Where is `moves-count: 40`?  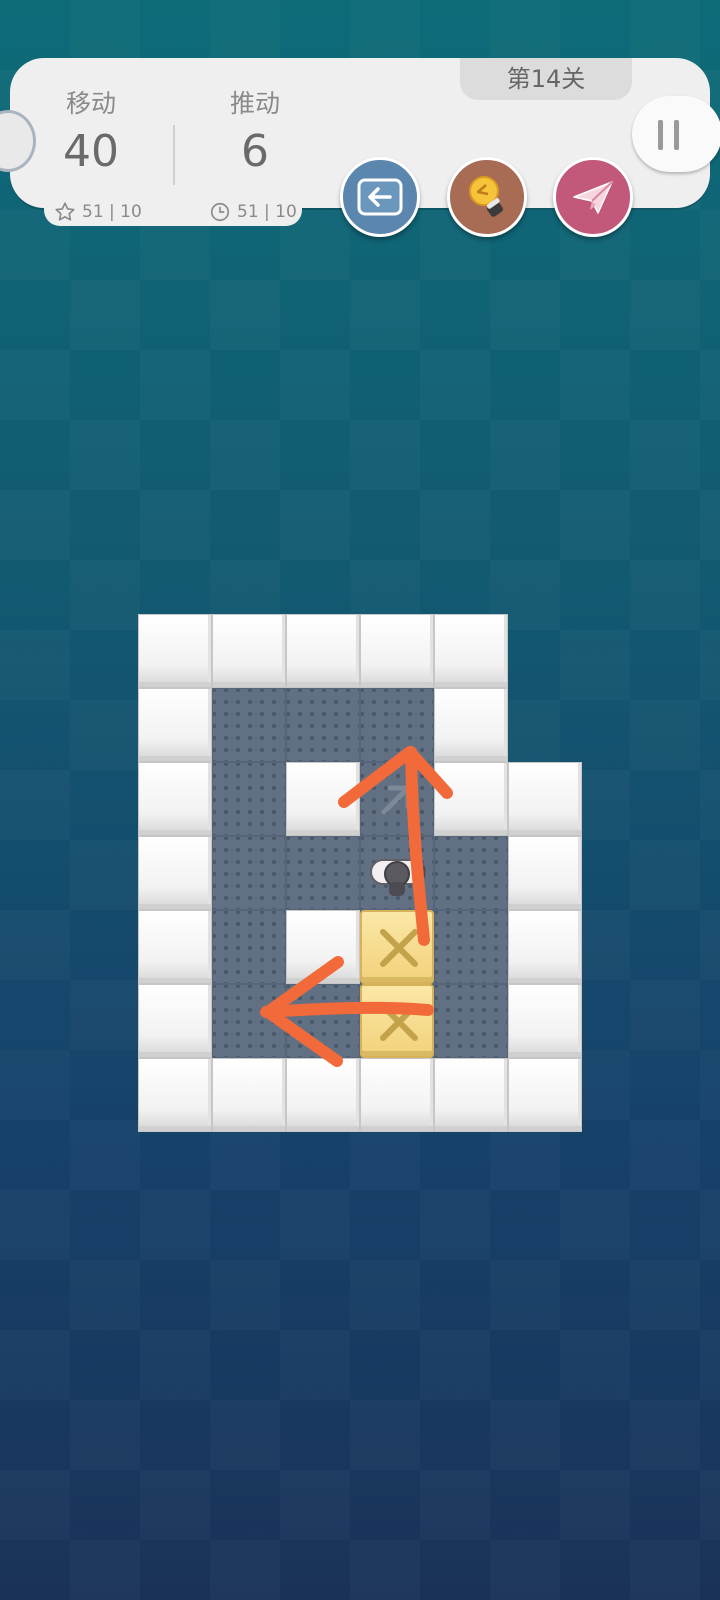 moves-count: 40 is located at coordinates (91, 151).